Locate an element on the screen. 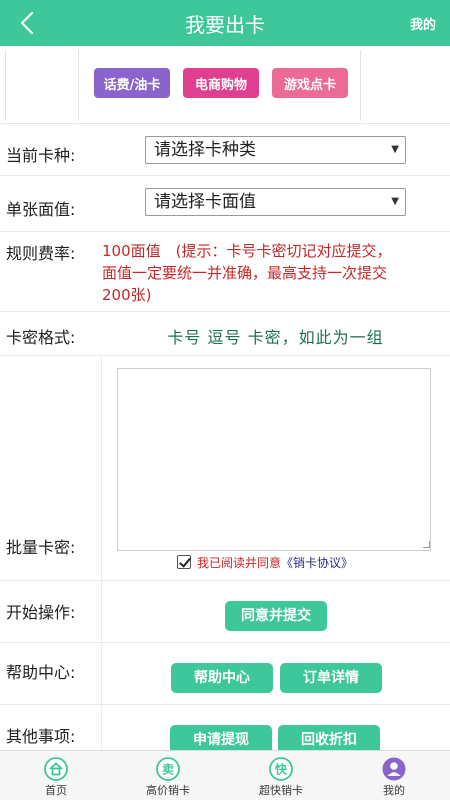 The image size is (450, 800). card-type-select: 请选择卡种类 ▼ is located at coordinates (275, 150).